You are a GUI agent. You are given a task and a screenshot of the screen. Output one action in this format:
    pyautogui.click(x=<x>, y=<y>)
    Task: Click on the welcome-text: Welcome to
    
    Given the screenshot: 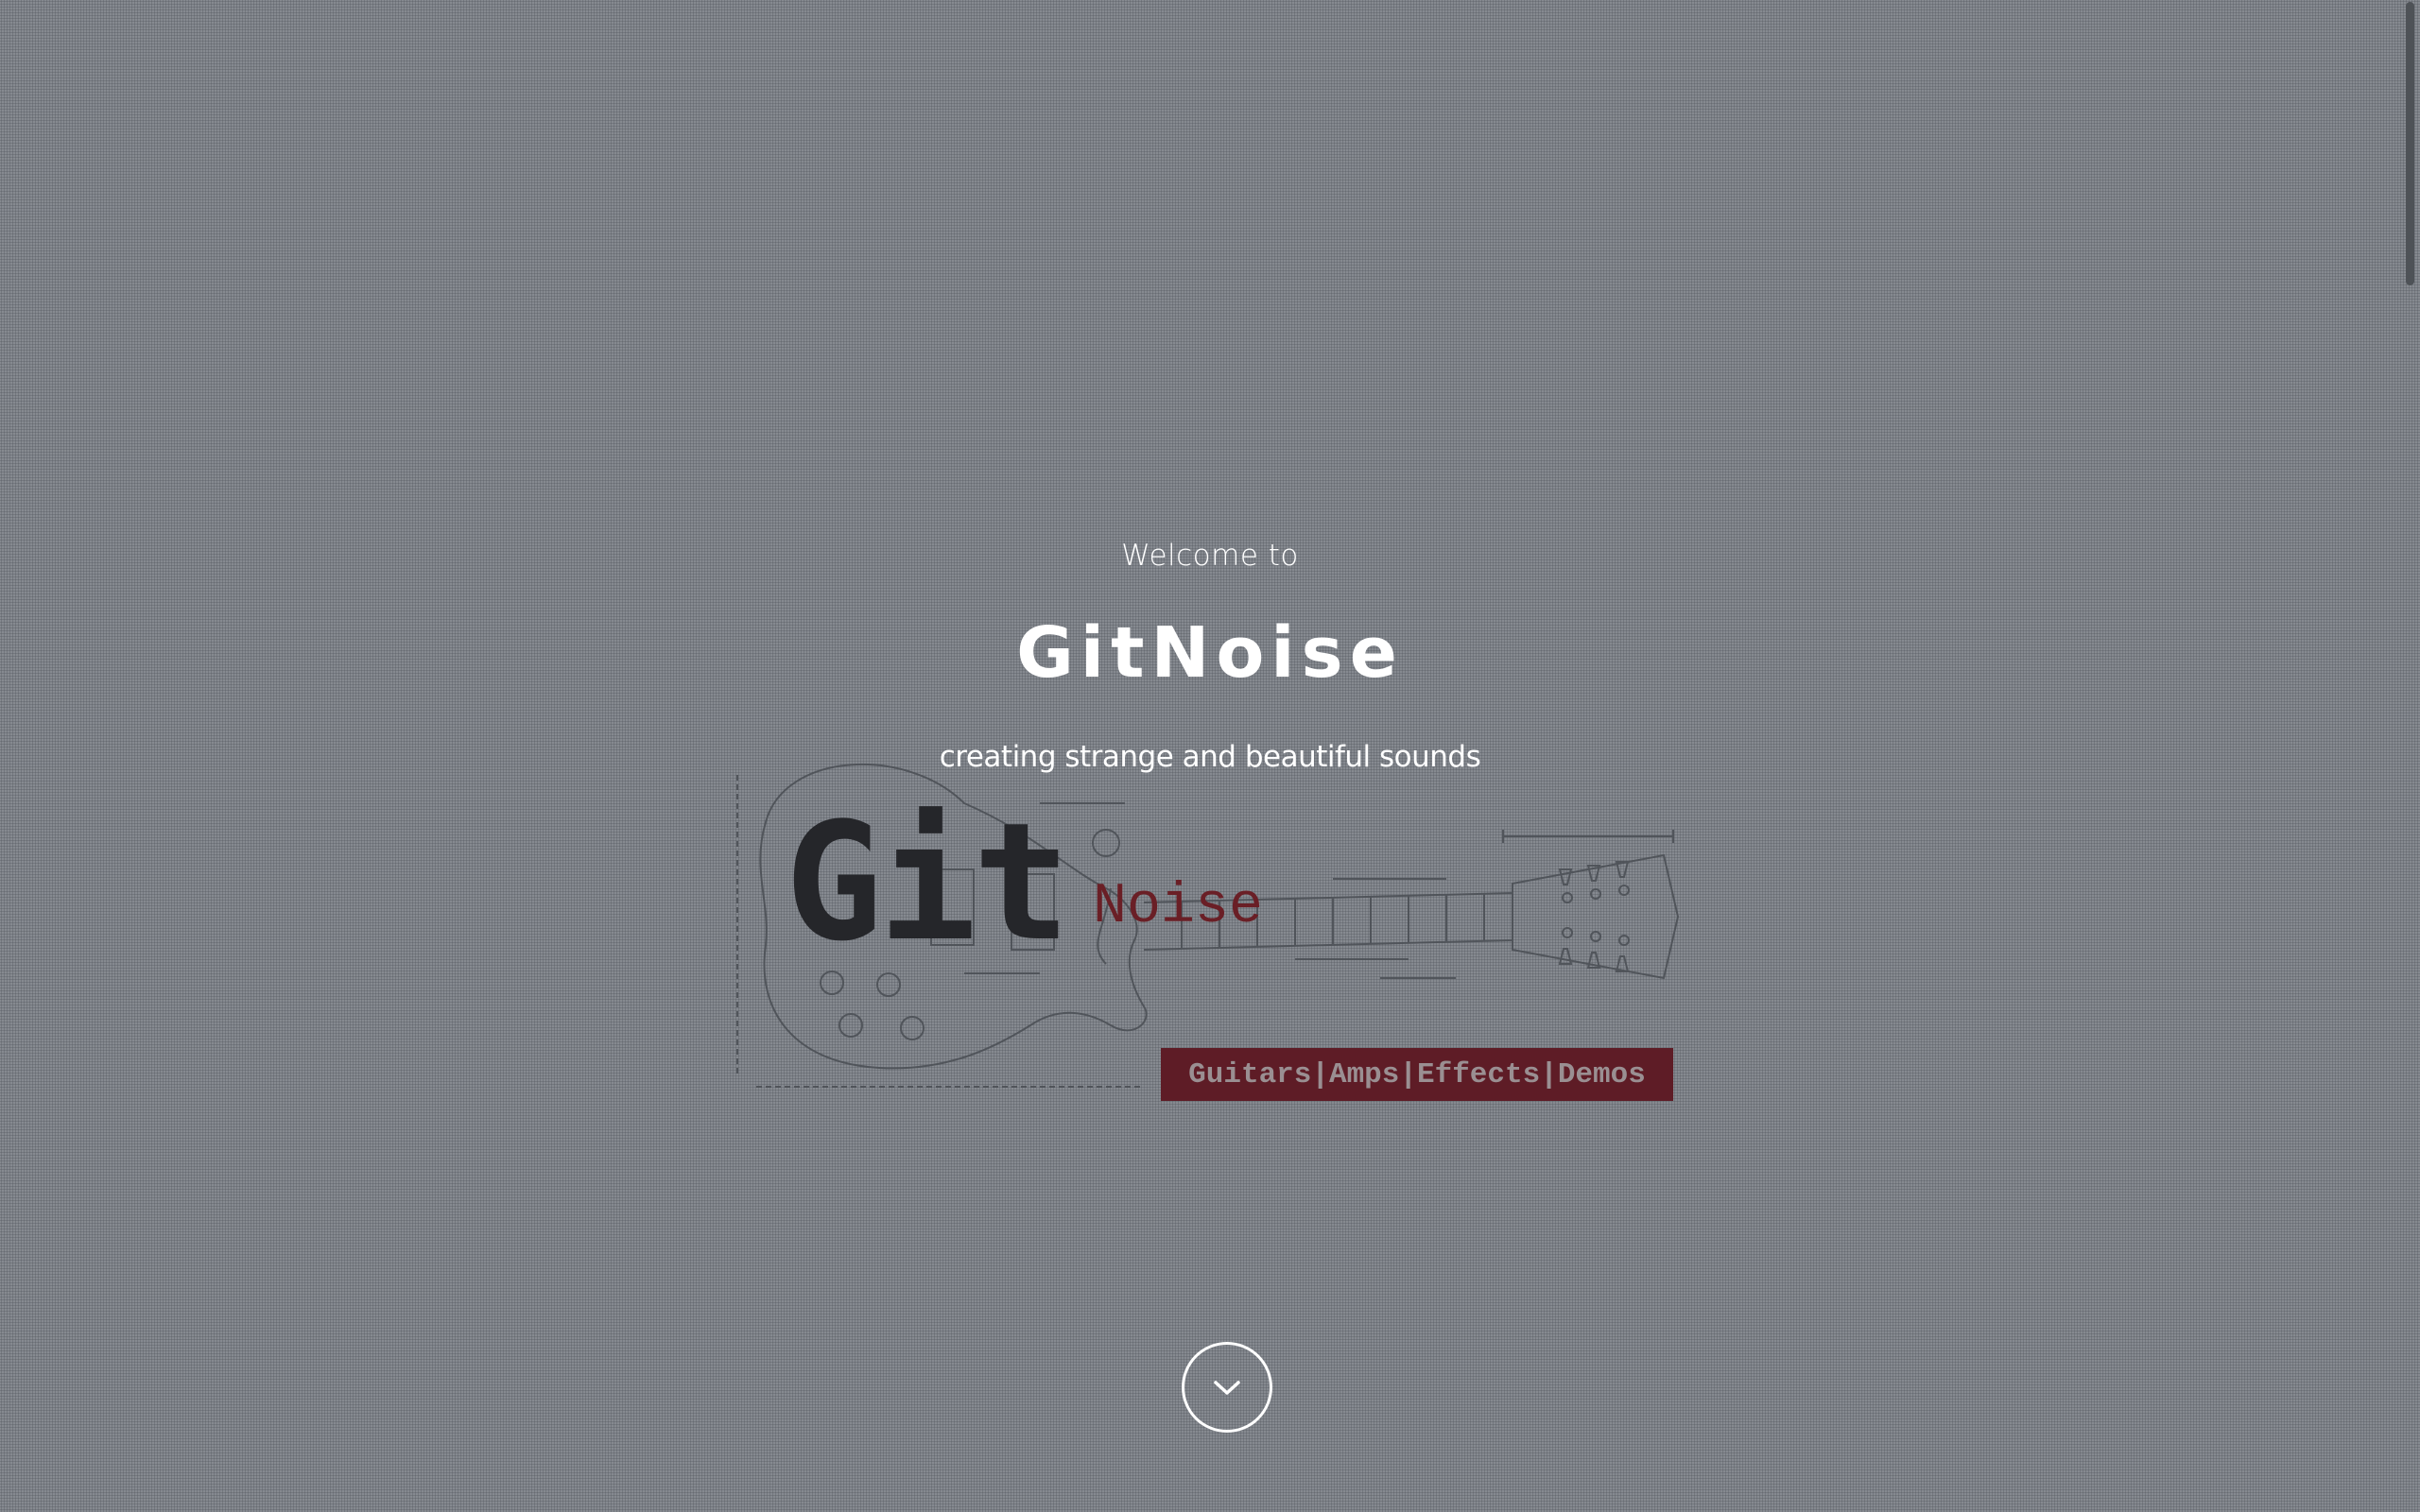 What is the action you would take?
    pyautogui.click(x=1210, y=556)
    